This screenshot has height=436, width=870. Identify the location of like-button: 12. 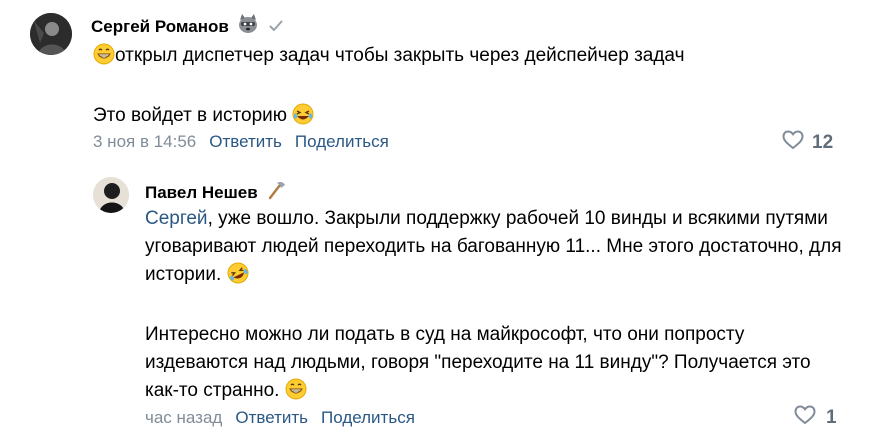
(807, 143).